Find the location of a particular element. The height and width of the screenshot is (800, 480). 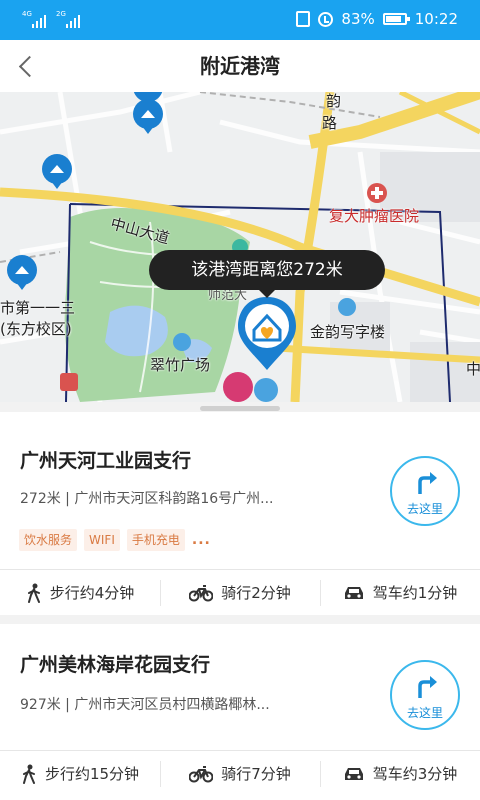

branch-name: 广州美林海岸花园支行 is located at coordinates (115, 665).